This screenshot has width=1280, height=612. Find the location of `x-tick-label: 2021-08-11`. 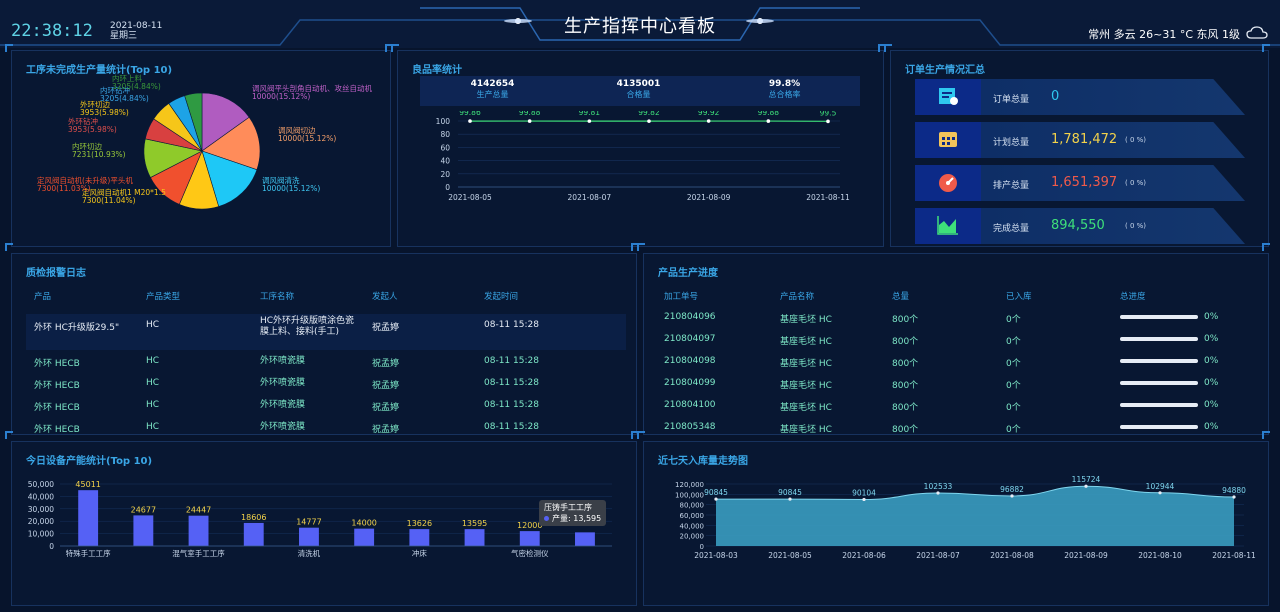

x-tick-label: 2021-08-11 is located at coordinates (1234, 555).